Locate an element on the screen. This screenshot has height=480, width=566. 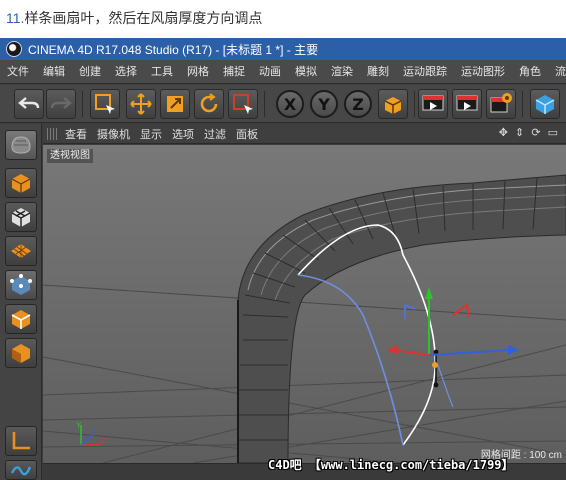
make-editable-button is located at coordinates (21, 183).